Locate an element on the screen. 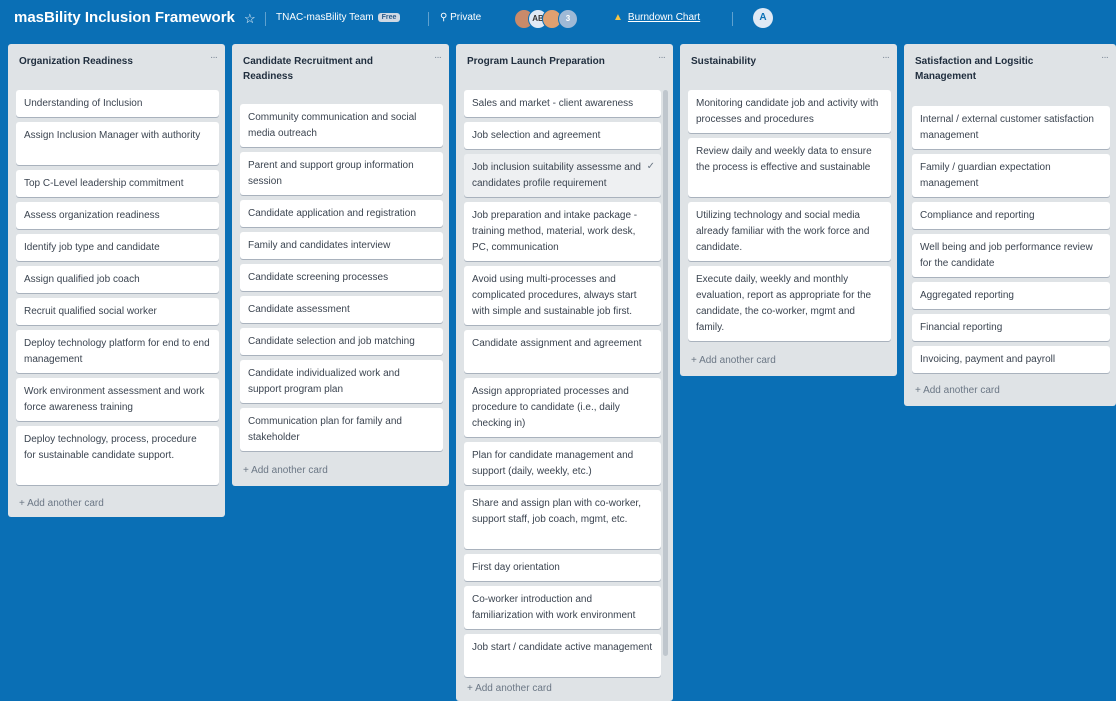  card: Candidate application and registration is located at coordinates (341, 213).